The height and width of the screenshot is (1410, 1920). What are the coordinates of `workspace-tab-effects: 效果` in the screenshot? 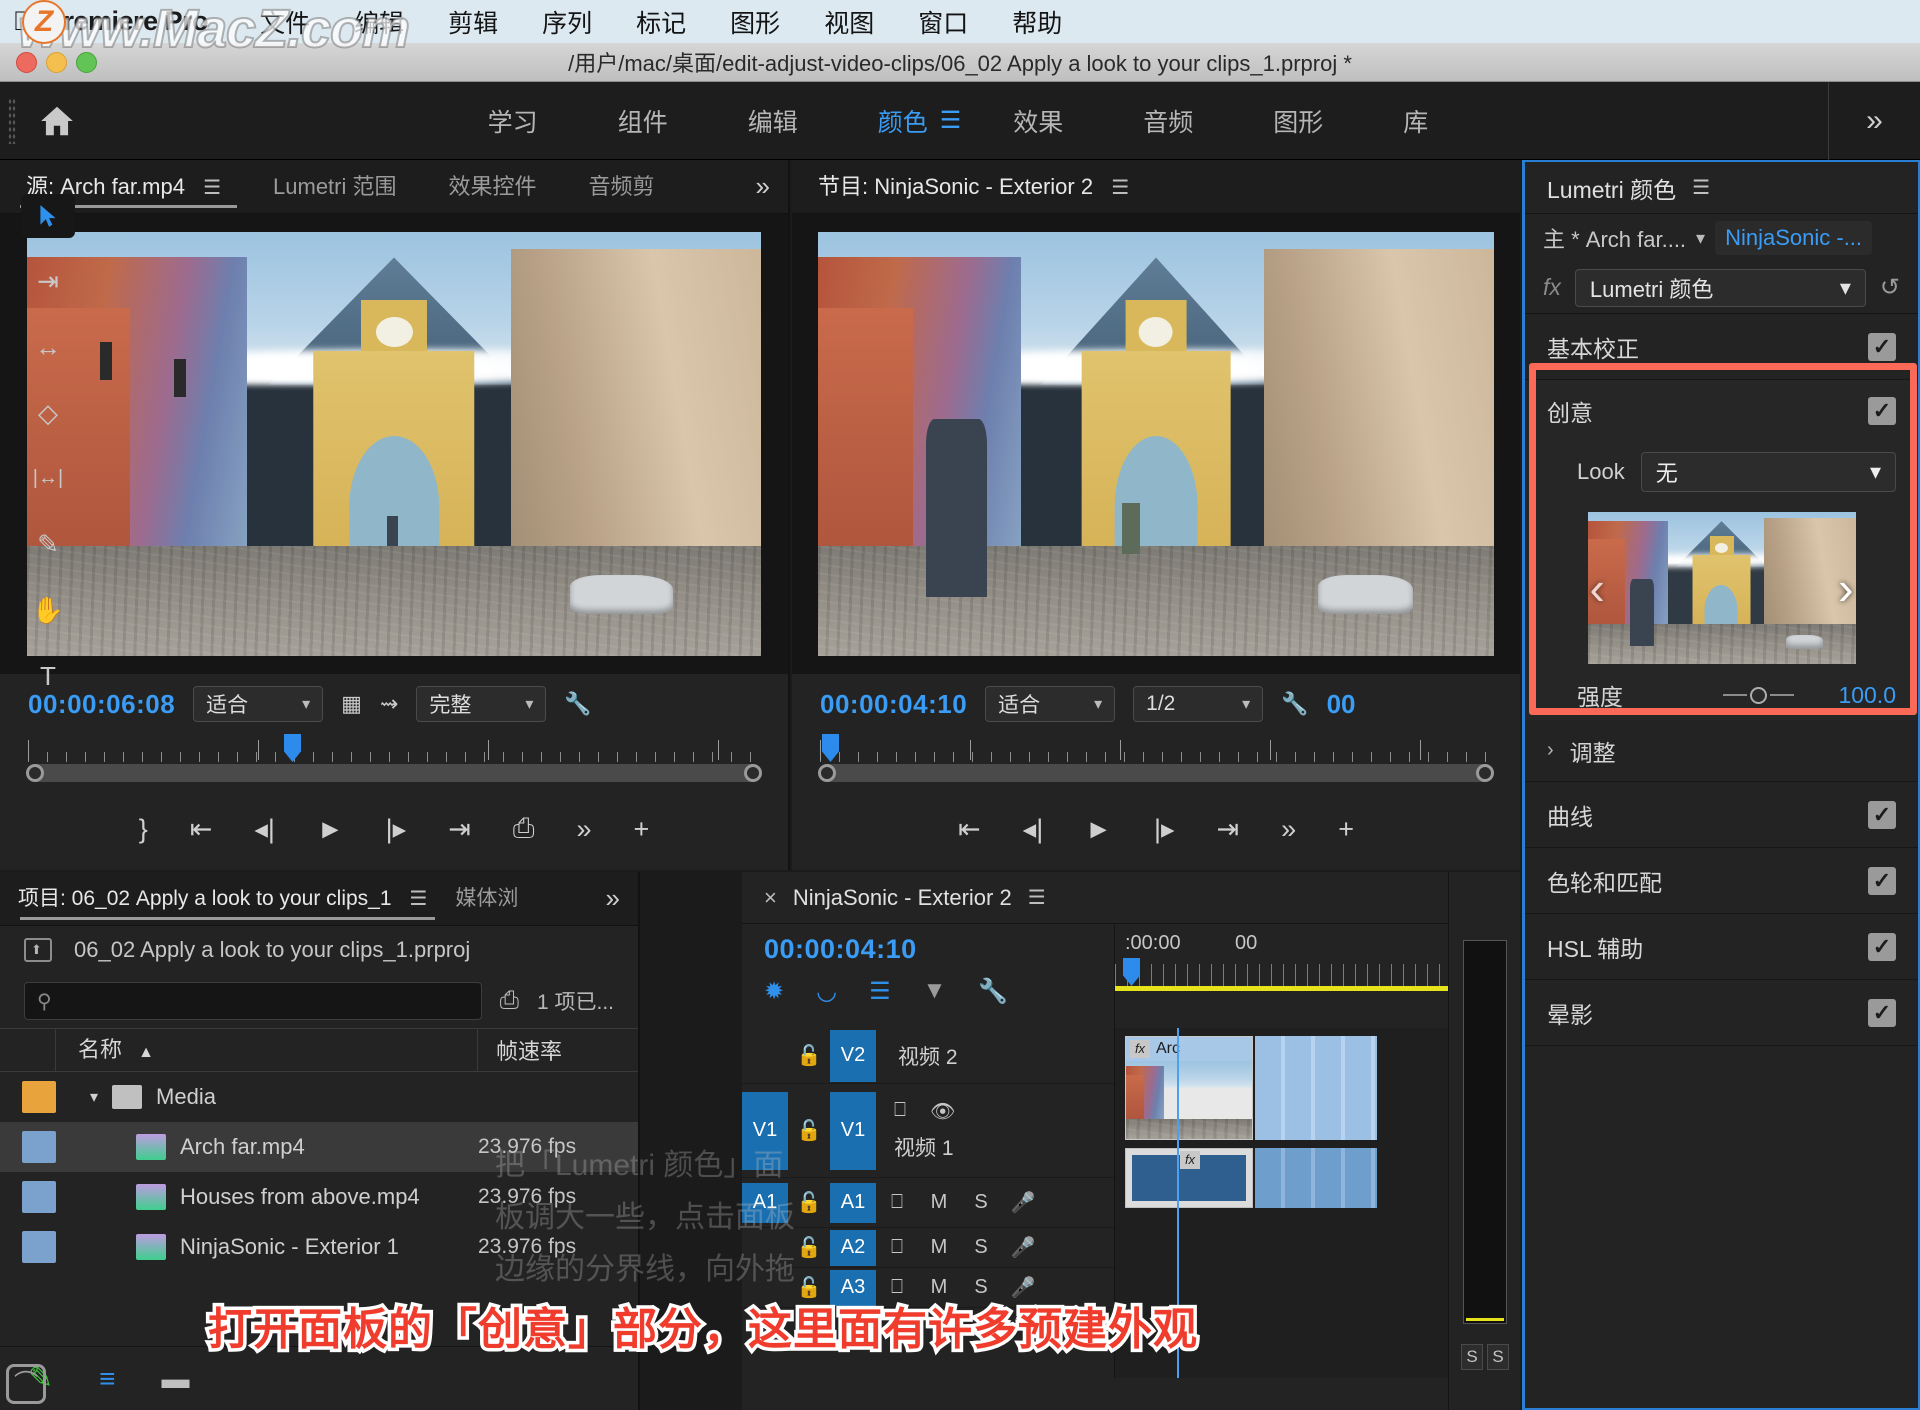 It's located at (1038, 121).